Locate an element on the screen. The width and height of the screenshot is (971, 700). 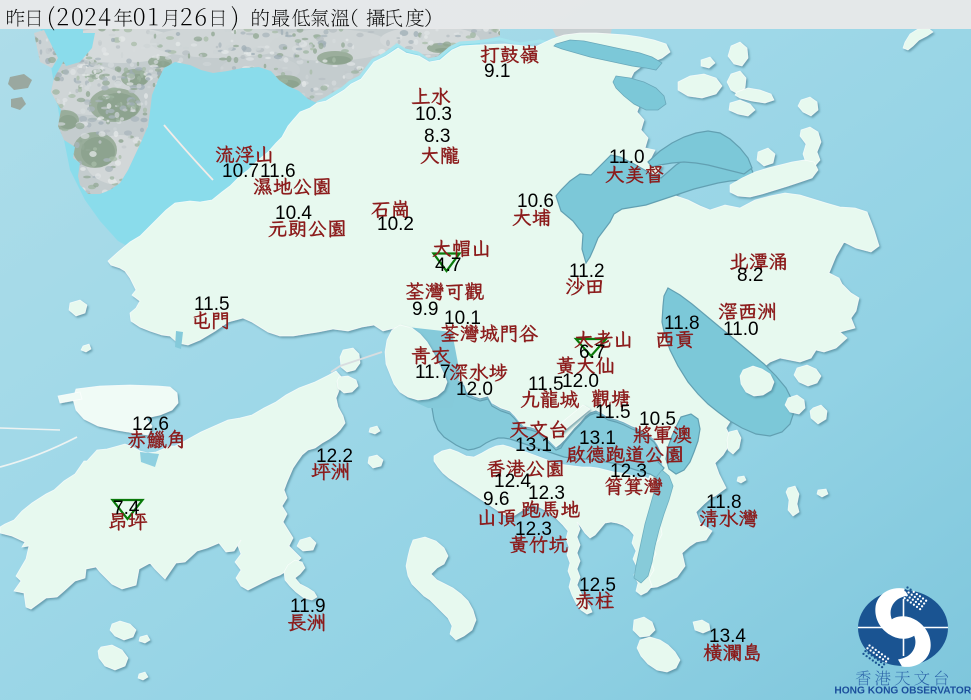
svg-text: 11.7 is located at coordinates (433, 372).